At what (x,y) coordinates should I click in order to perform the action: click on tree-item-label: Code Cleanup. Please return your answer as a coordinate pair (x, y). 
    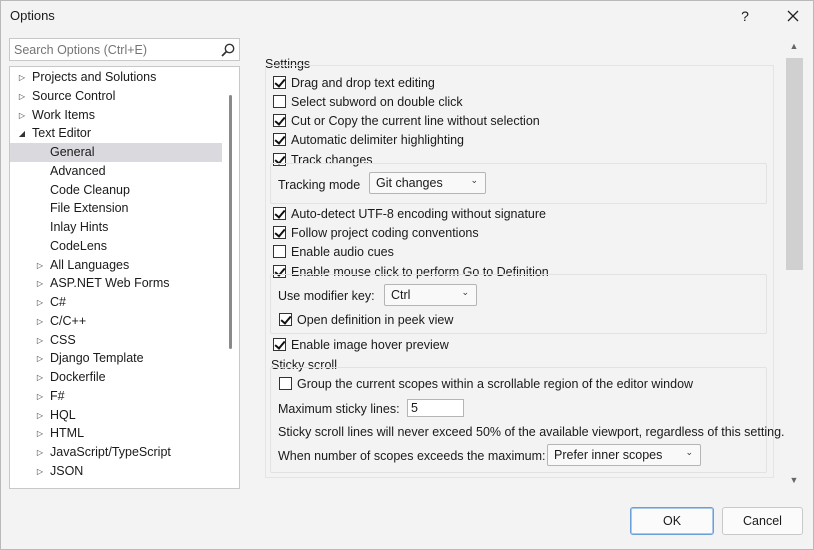
    Looking at the image, I should click on (90, 189).